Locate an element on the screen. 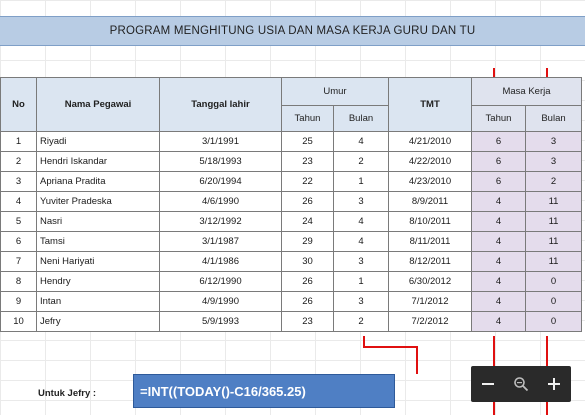 The width and height of the screenshot is (585, 415). header-masa-kerja-bulan: Bulan is located at coordinates (553, 118).